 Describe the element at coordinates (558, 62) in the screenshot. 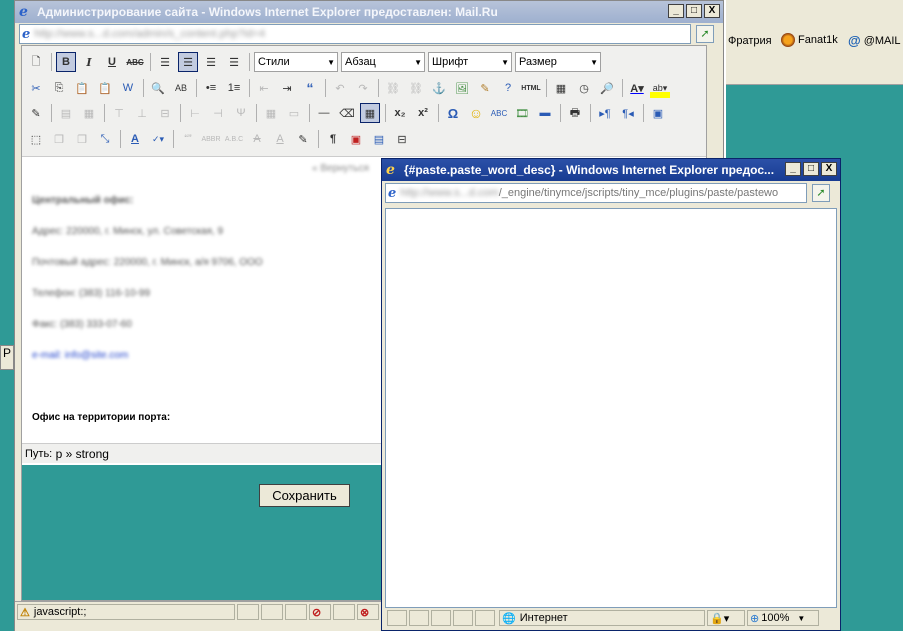

I see `font-size-select: Размер ▼` at that location.